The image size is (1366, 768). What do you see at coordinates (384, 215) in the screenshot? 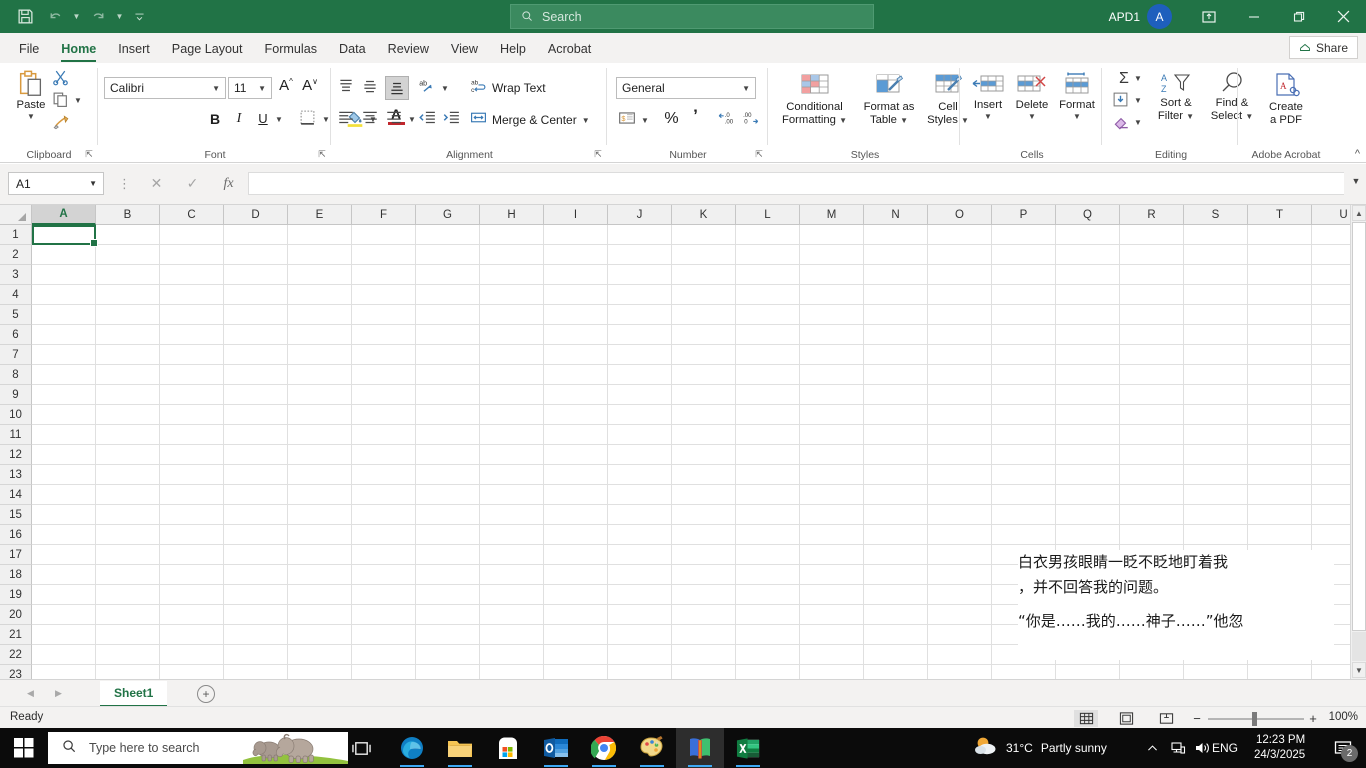
I see `column-header-f: F` at bounding box center [384, 215].